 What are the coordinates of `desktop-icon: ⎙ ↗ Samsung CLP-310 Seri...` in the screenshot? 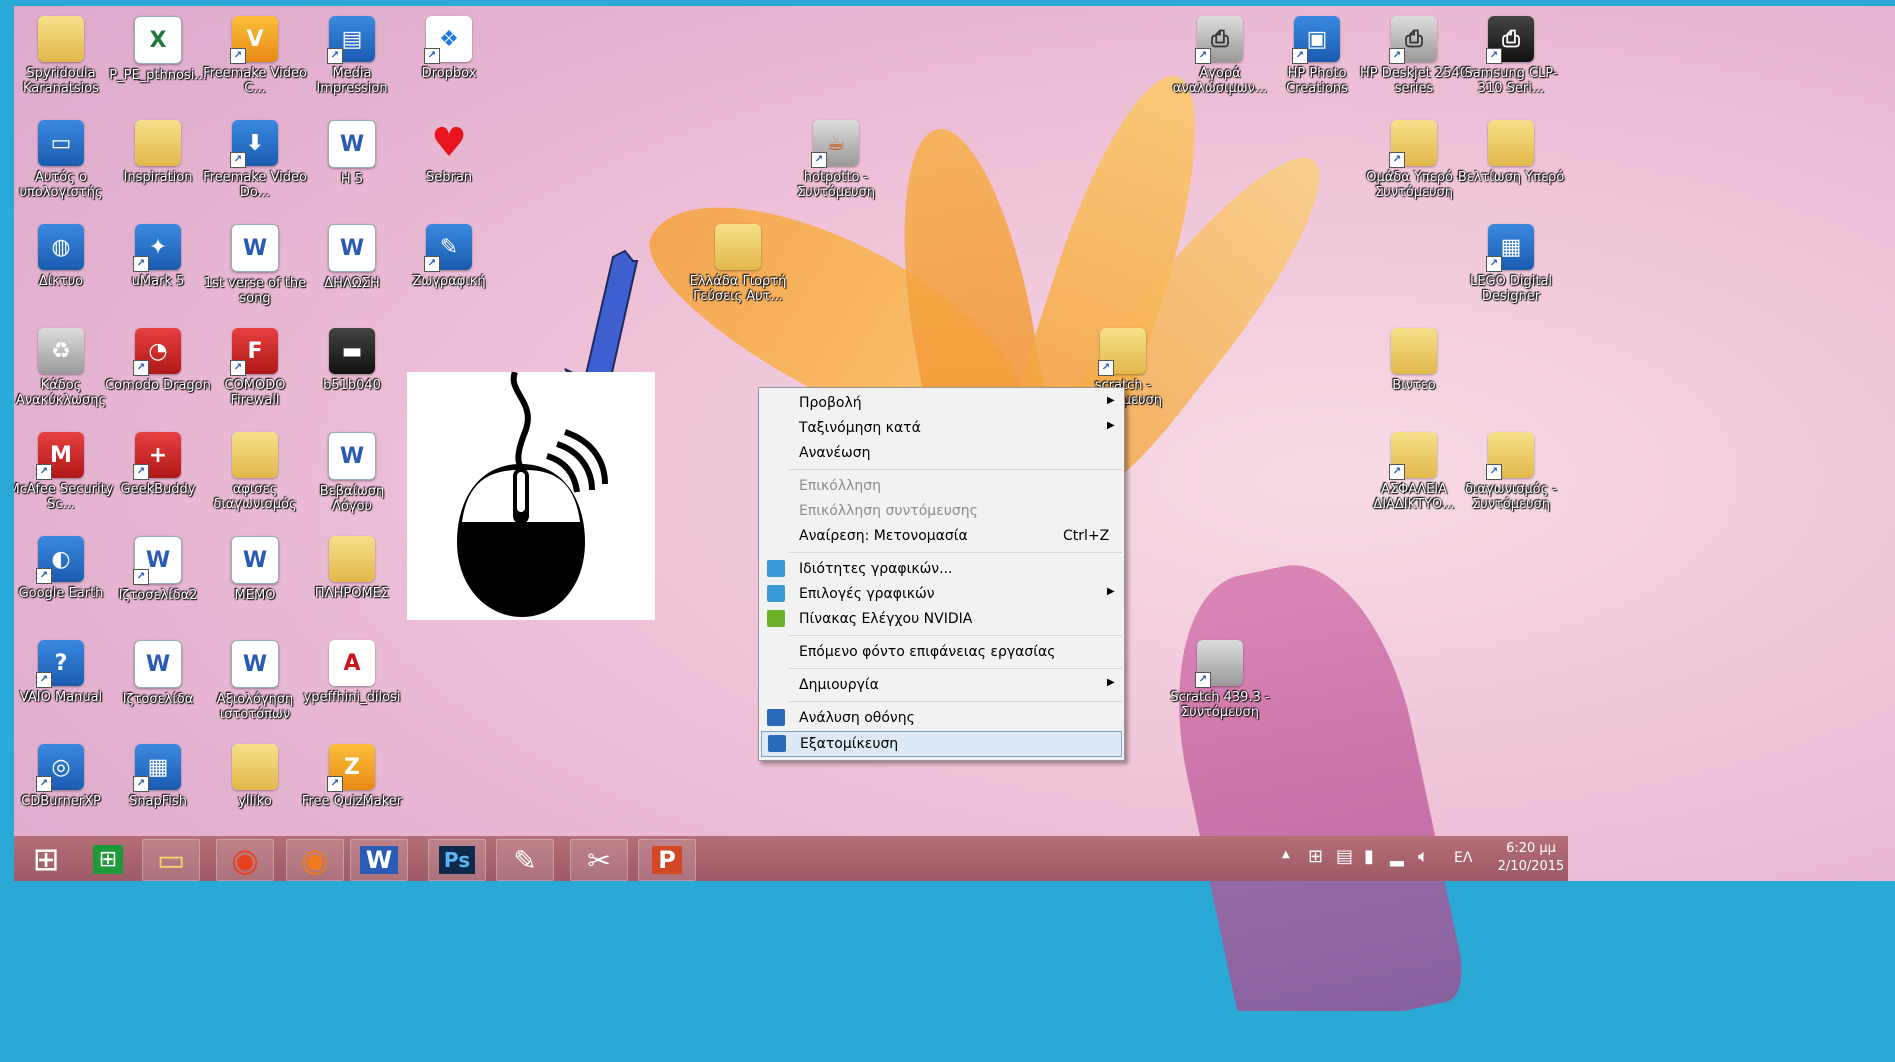 It's located at (1511, 55).